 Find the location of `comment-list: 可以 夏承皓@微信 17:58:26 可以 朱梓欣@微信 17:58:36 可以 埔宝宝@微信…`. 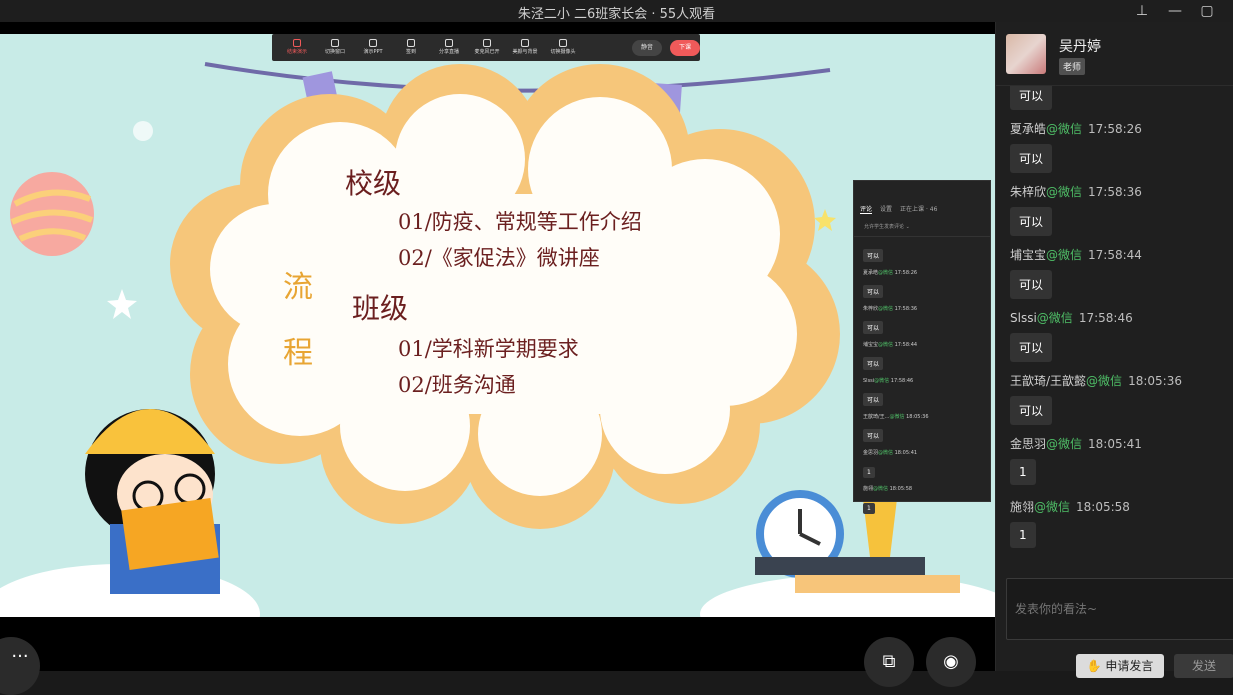

comment-list: 可以 夏承皓@微信 17:58:26 可以 朱梓欣@微信 17:58:36 可以 埔宝宝@微信… is located at coordinates (1114, 331).